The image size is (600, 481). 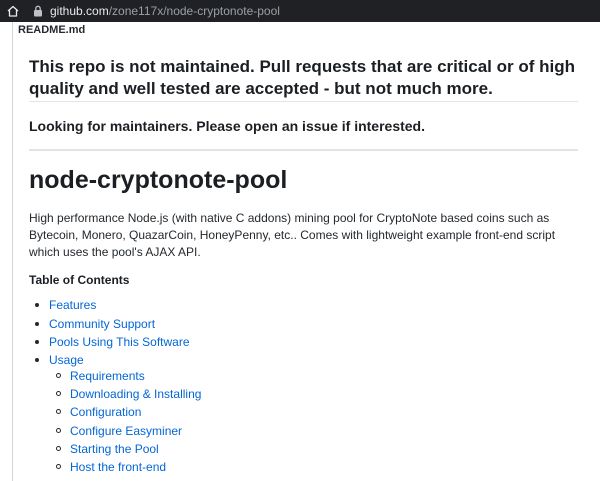 I want to click on url-path: /zone117x/node-cryptonote-pool, so click(x=194, y=11).